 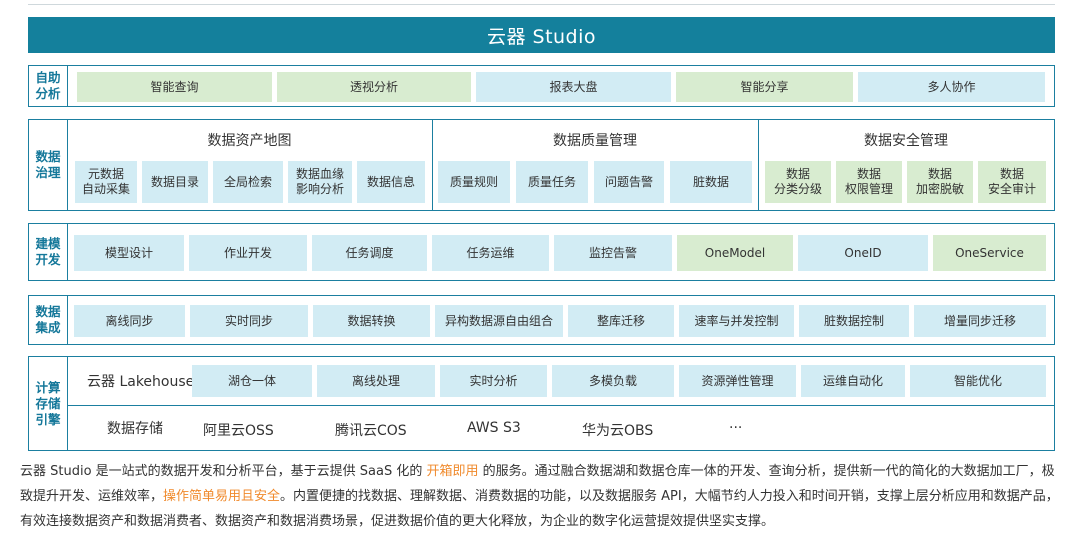 What do you see at coordinates (376, 381) in the screenshot?
I see `module-box: 离线处理` at bounding box center [376, 381].